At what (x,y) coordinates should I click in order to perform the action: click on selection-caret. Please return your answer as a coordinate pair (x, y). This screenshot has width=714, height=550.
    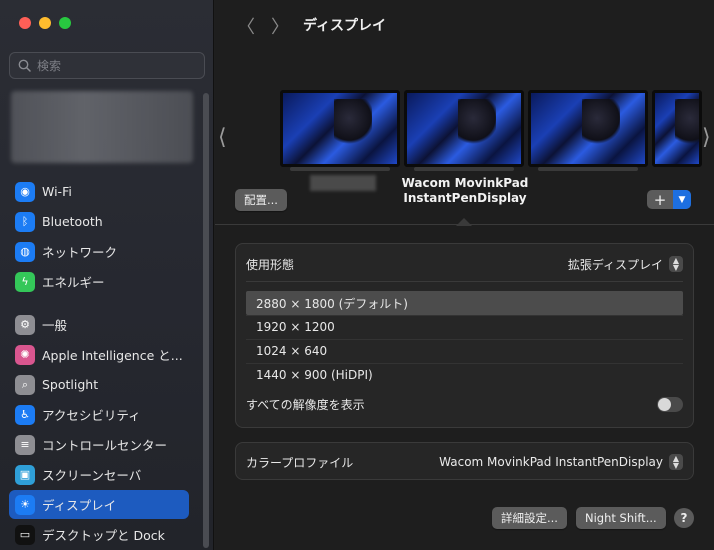
    Looking at the image, I should click on (464, 222).